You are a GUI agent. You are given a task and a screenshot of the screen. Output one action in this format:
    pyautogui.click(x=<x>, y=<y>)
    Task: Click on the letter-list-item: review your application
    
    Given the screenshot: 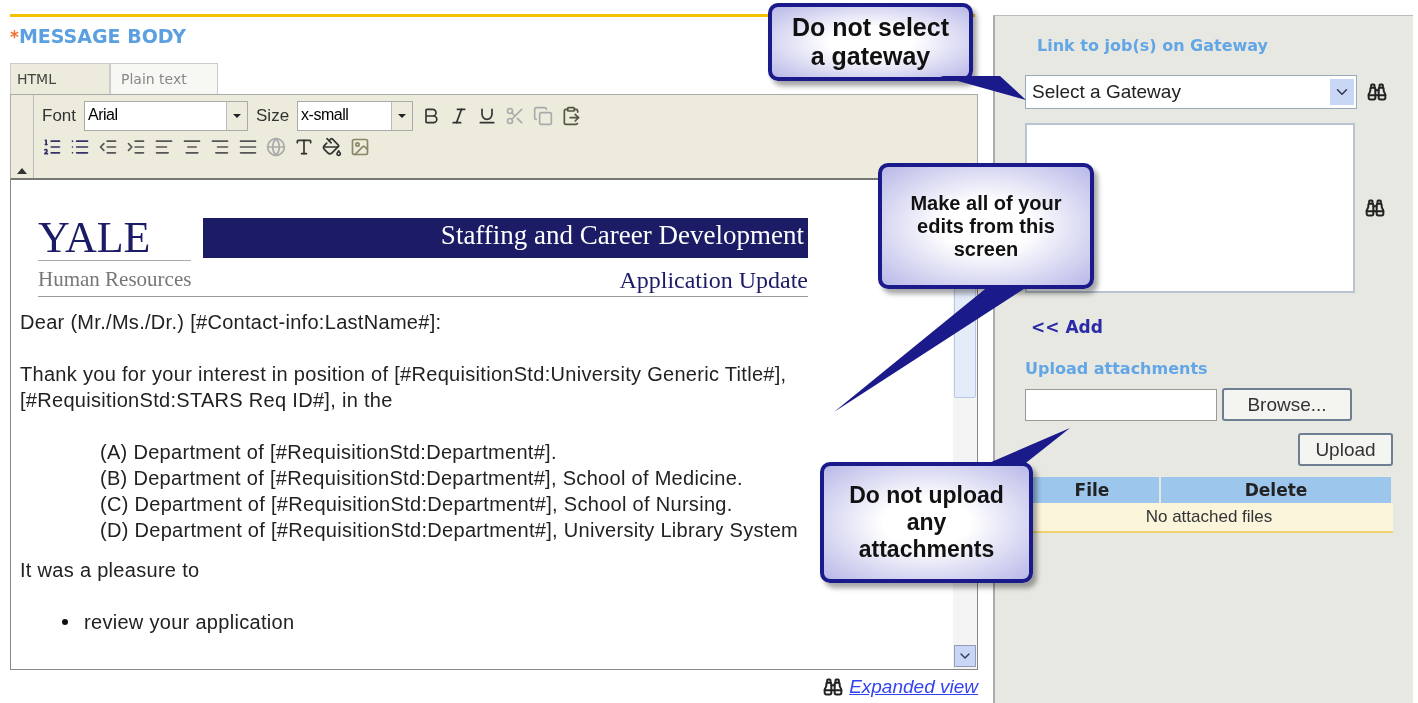 What is the action you would take?
    pyautogui.click(x=189, y=622)
    